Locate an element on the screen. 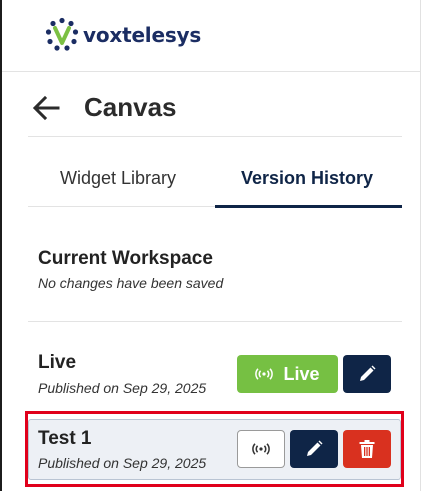 The height and width of the screenshot is (491, 428). version-date-live: Published on Sep 29, 2025 is located at coordinates (122, 388).